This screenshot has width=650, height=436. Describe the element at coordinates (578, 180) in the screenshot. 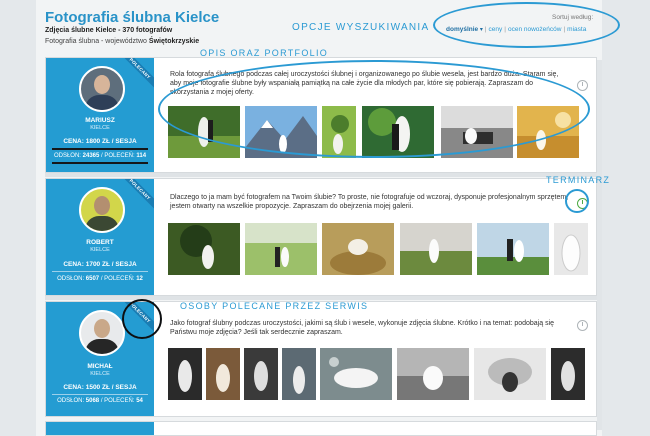

I see `annotation-calendar: TERMINARZ` at that location.